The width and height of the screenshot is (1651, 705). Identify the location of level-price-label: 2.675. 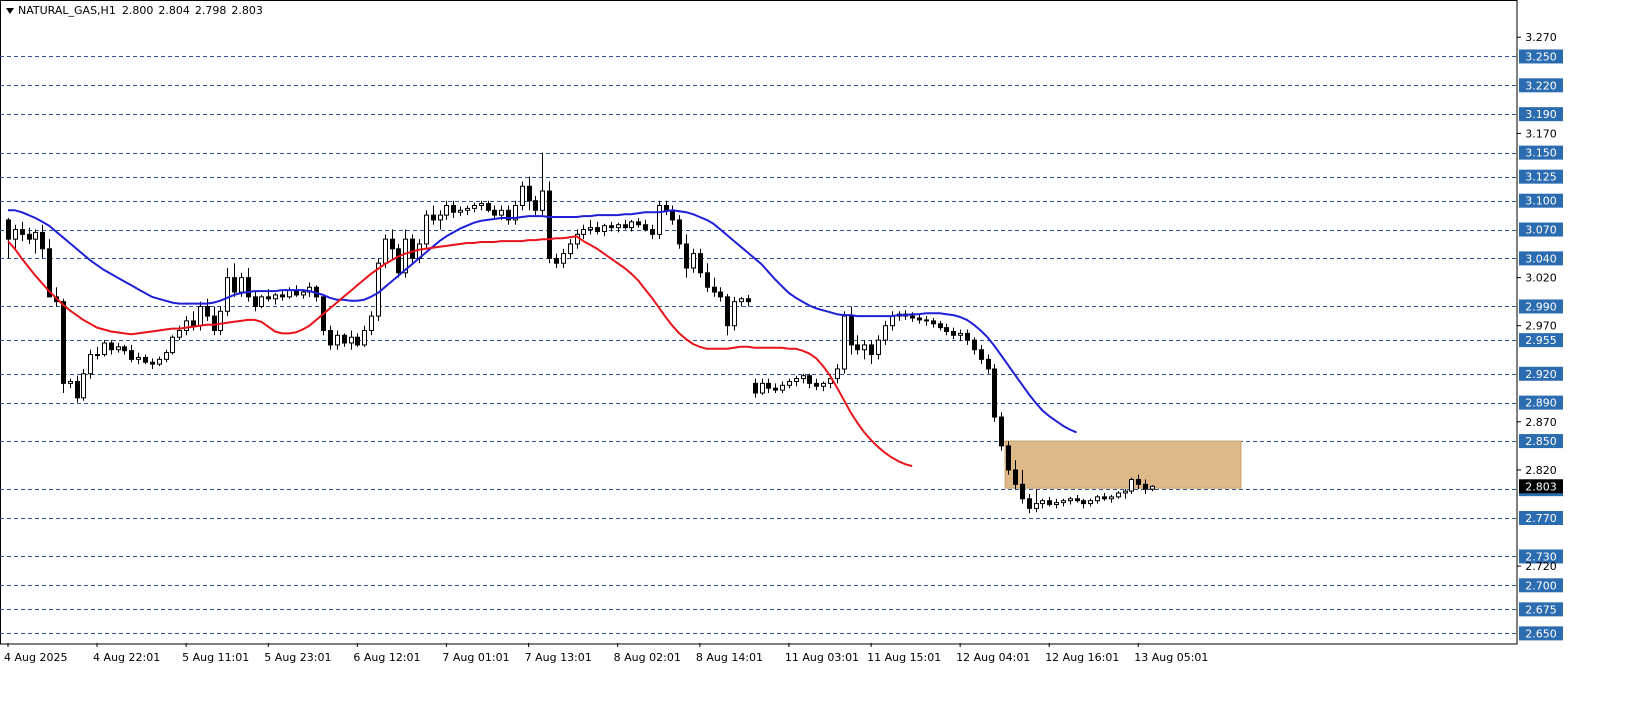
(1541, 609).